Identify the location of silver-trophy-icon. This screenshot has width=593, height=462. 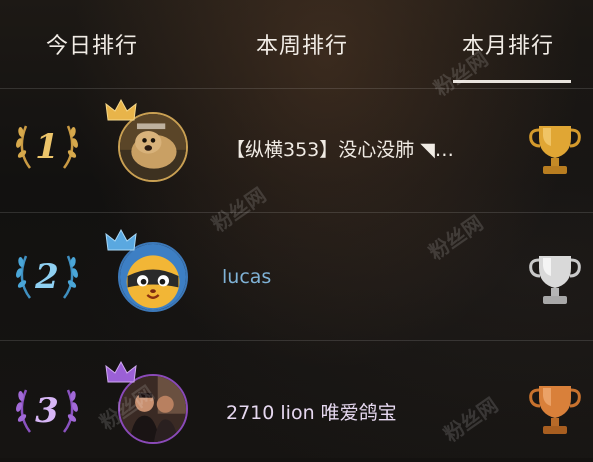
(555, 280).